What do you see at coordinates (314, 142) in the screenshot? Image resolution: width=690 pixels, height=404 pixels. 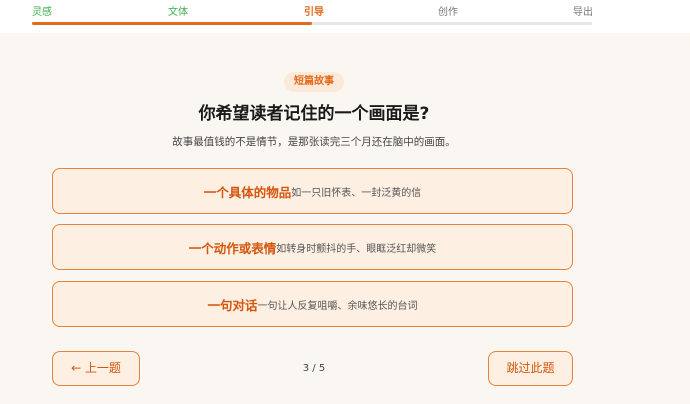 I see `question-subtitle: 故事最值钱的不是情节，是那张读完三个月还在脑中的画面。` at bounding box center [314, 142].